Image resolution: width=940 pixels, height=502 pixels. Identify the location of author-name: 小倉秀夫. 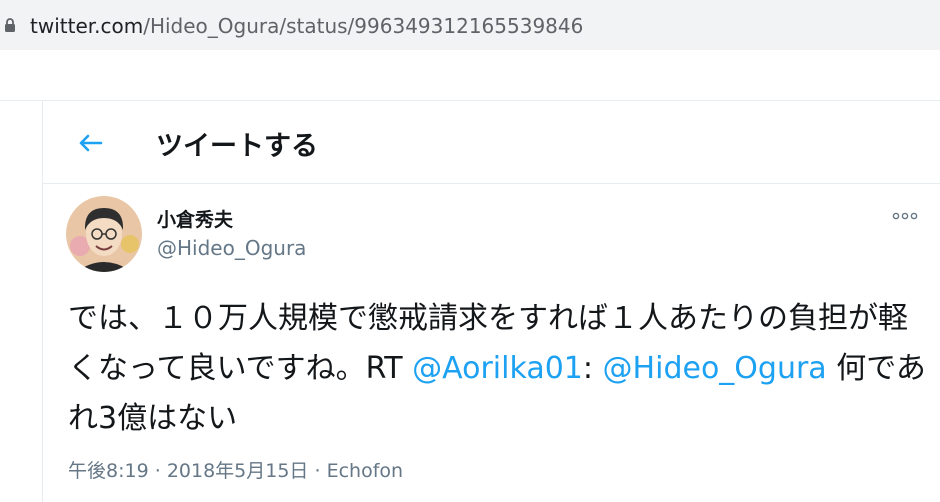
(195, 218).